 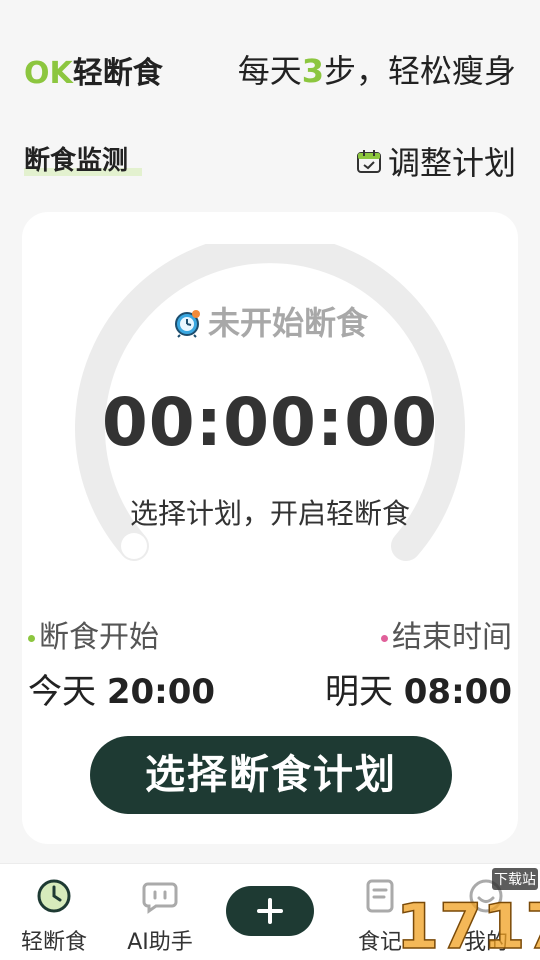 What do you see at coordinates (312, 71) in the screenshot?
I see `slogan-number: 3` at bounding box center [312, 71].